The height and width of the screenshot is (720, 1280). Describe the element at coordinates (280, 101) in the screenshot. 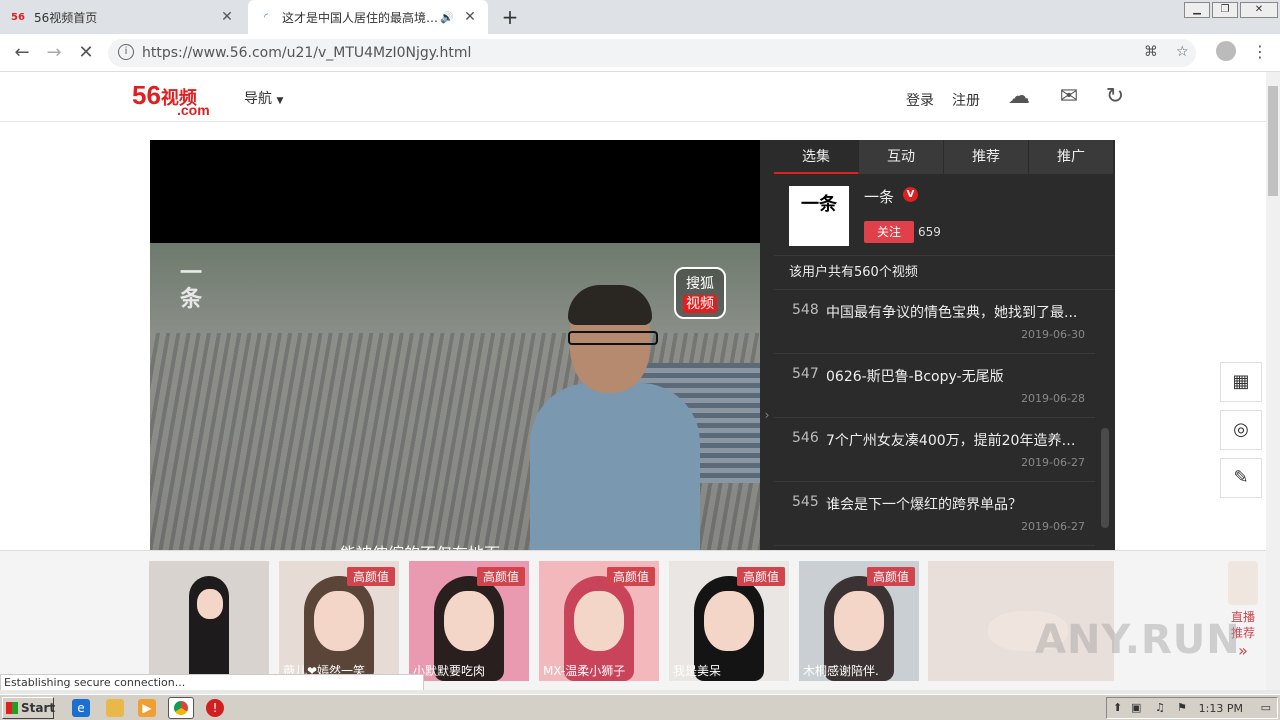

I see `caret-down-icon: ▼` at that location.